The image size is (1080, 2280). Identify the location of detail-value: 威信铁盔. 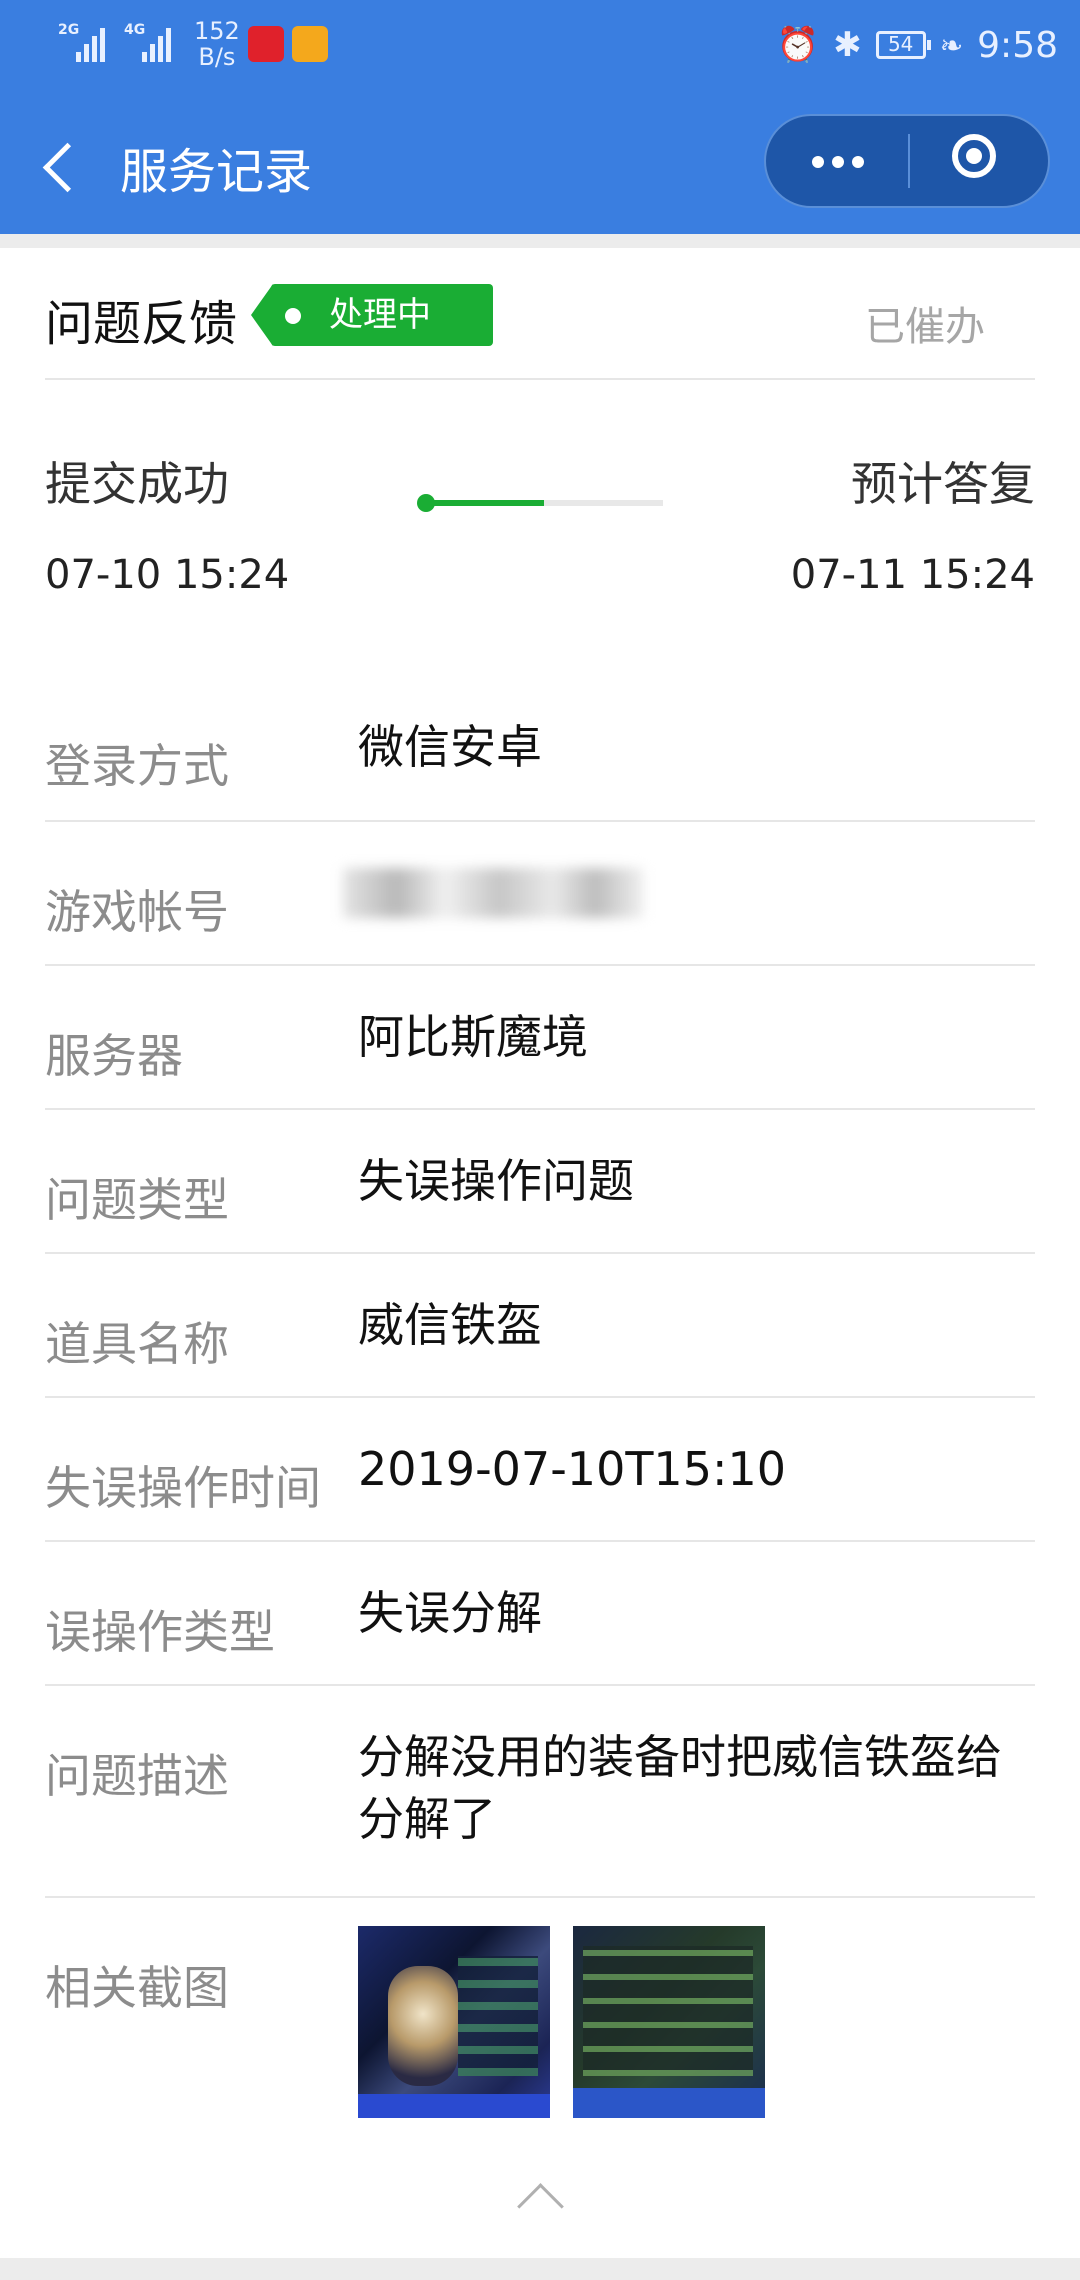
(450, 1325).